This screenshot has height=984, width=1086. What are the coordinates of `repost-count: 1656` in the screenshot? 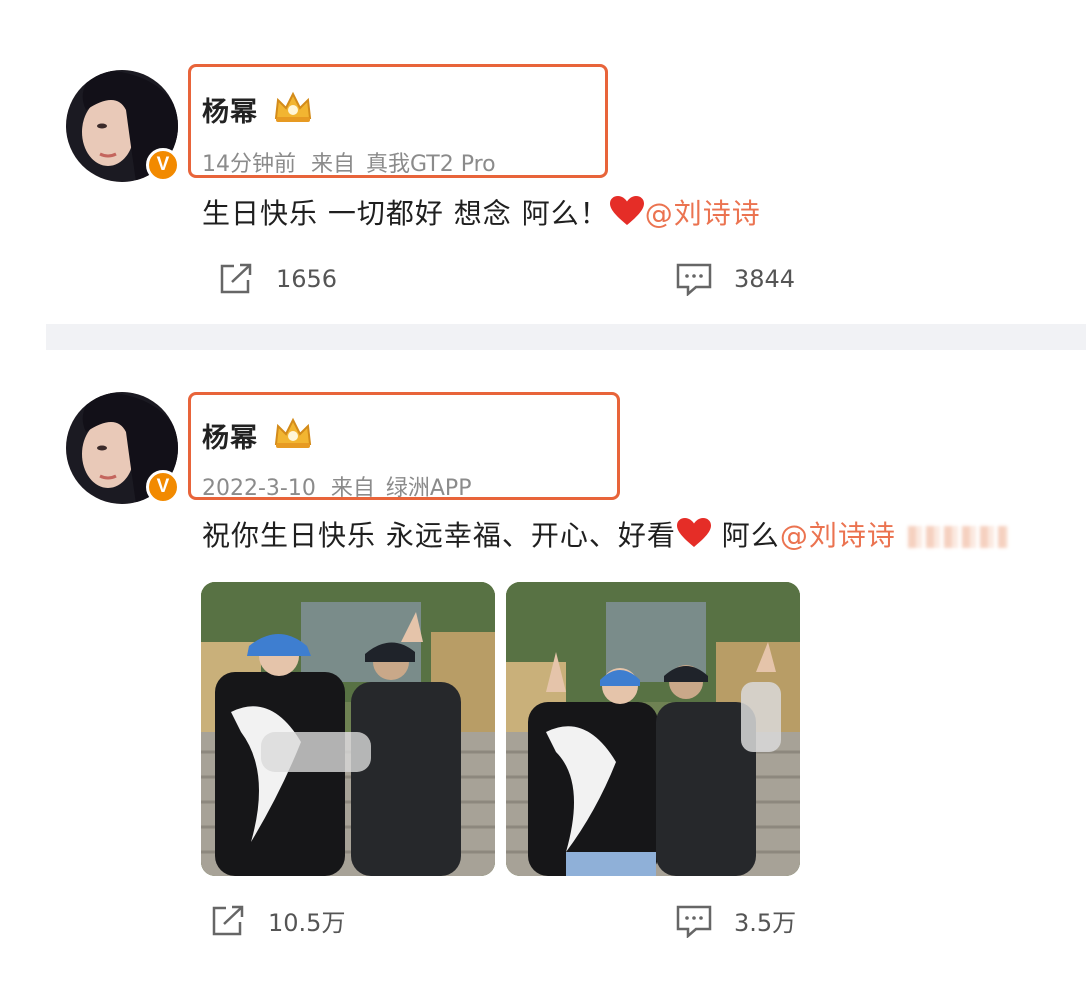 It's located at (307, 279).